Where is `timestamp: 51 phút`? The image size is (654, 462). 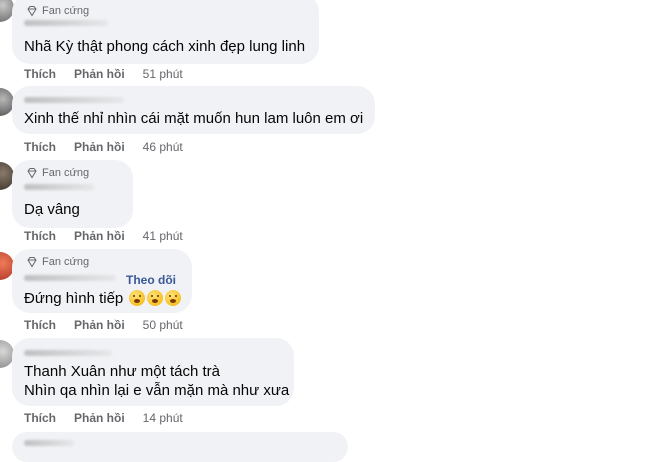
timestamp: 51 phút is located at coordinates (163, 74).